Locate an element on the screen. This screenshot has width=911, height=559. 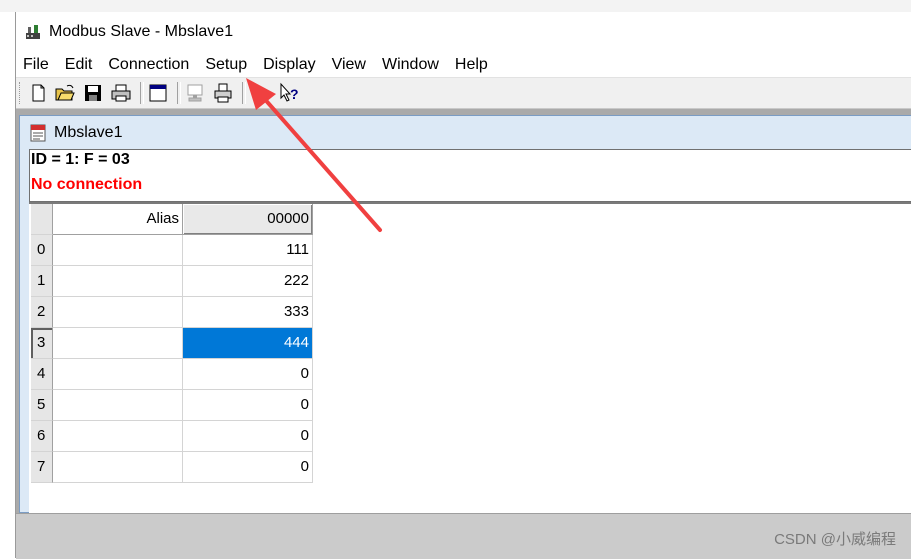
connection-status: No connection is located at coordinates (87, 184).